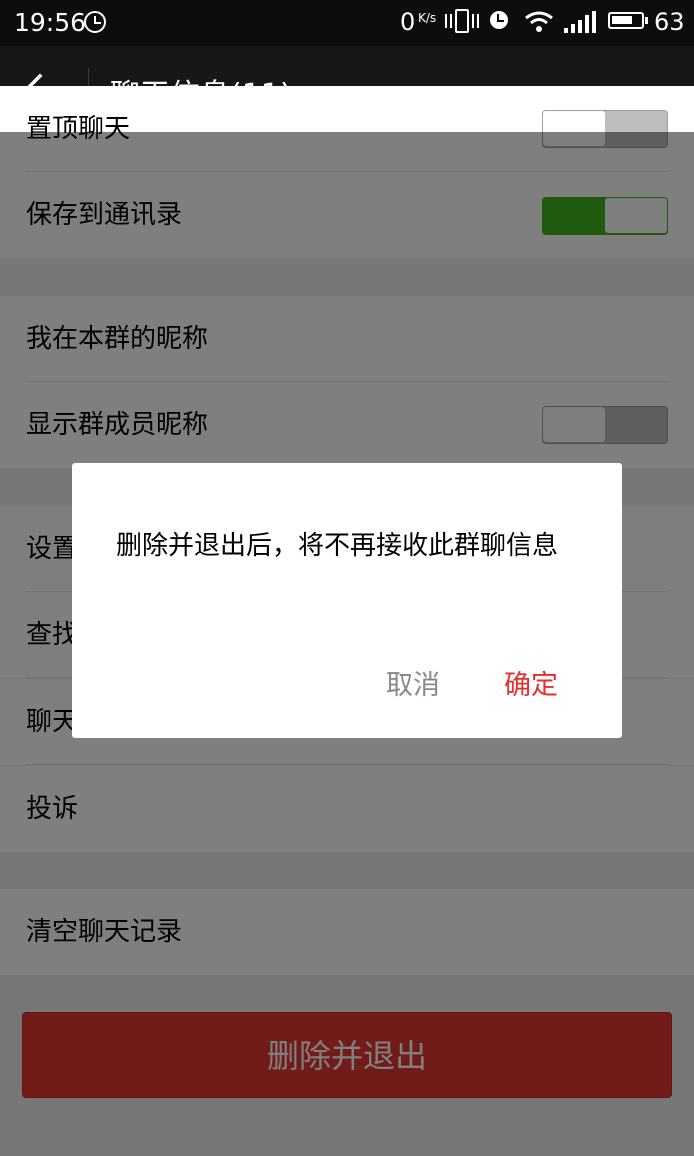 Image resolution: width=694 pixels, height=1156 pixels. I want to click on status-bar: 19:56 0 K/s 63, so click(347, 23).